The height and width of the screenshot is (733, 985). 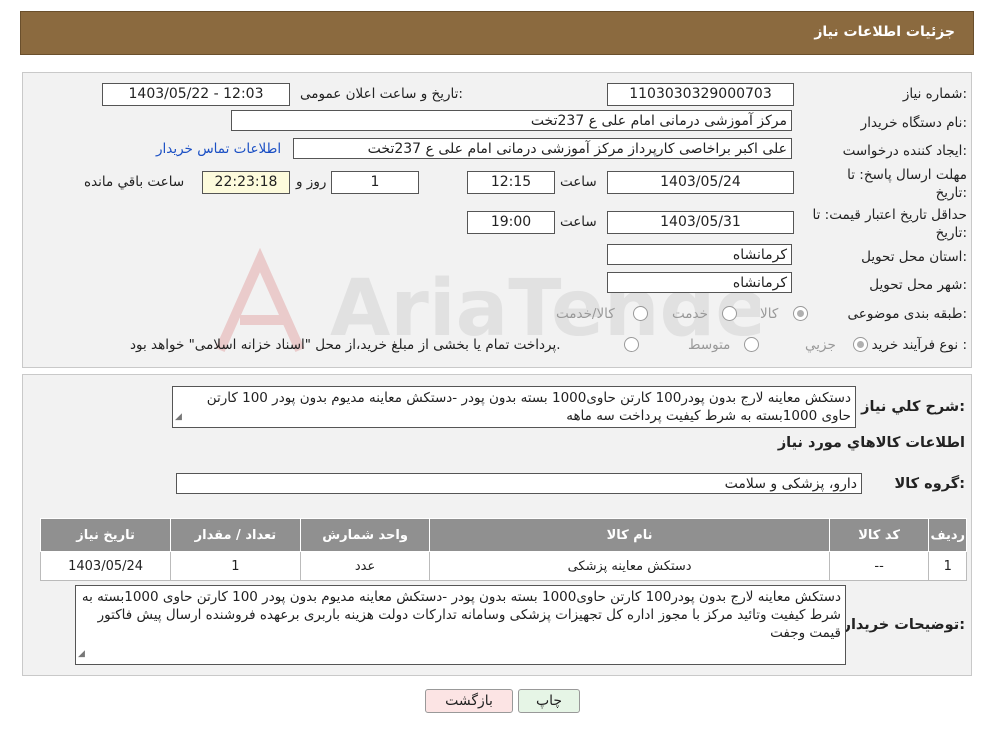 I want to click on buyer-contact-link: اطلاعات تماس خریدار, so click(x=218, y=149).